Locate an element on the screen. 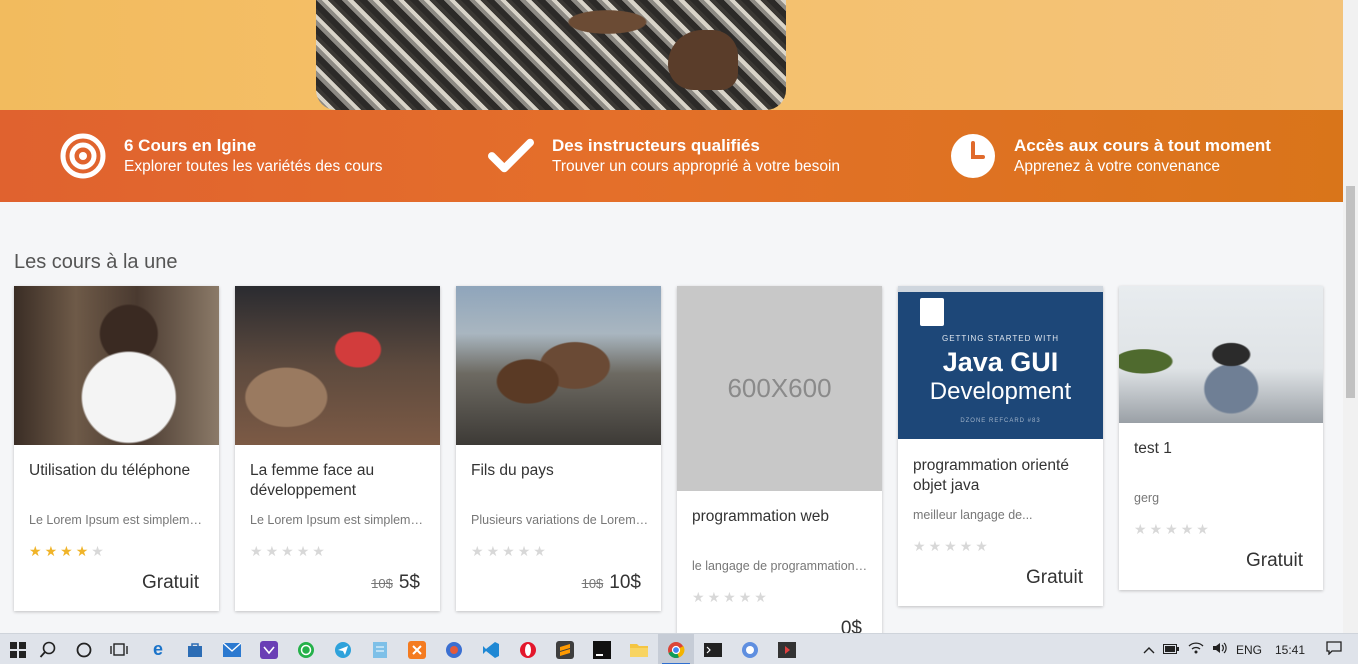  course-title: programmation orienté objet java is located at coordinates (1002, 476).